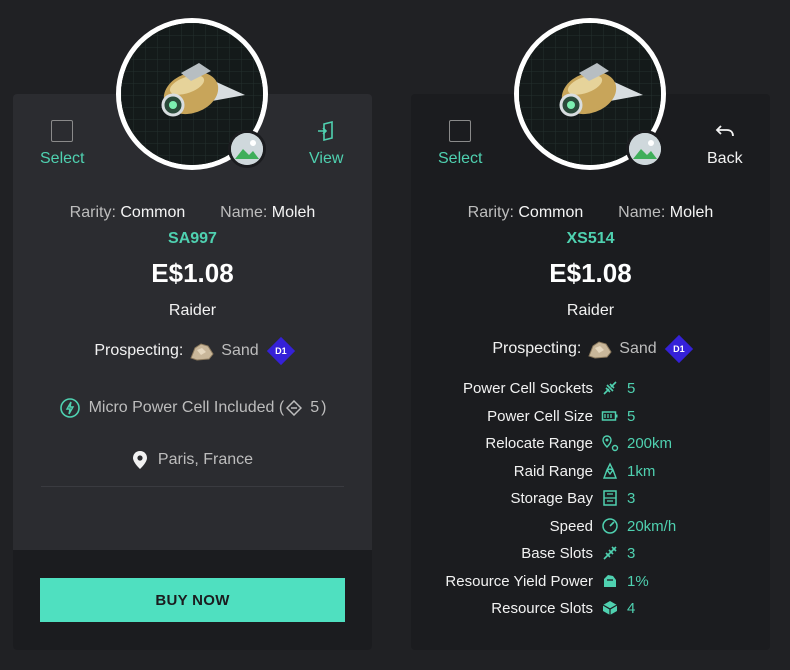 Image resolution: width=790 pixels, height=670 pixels. I want to click on stat-value: 1km, so click(641, 471).